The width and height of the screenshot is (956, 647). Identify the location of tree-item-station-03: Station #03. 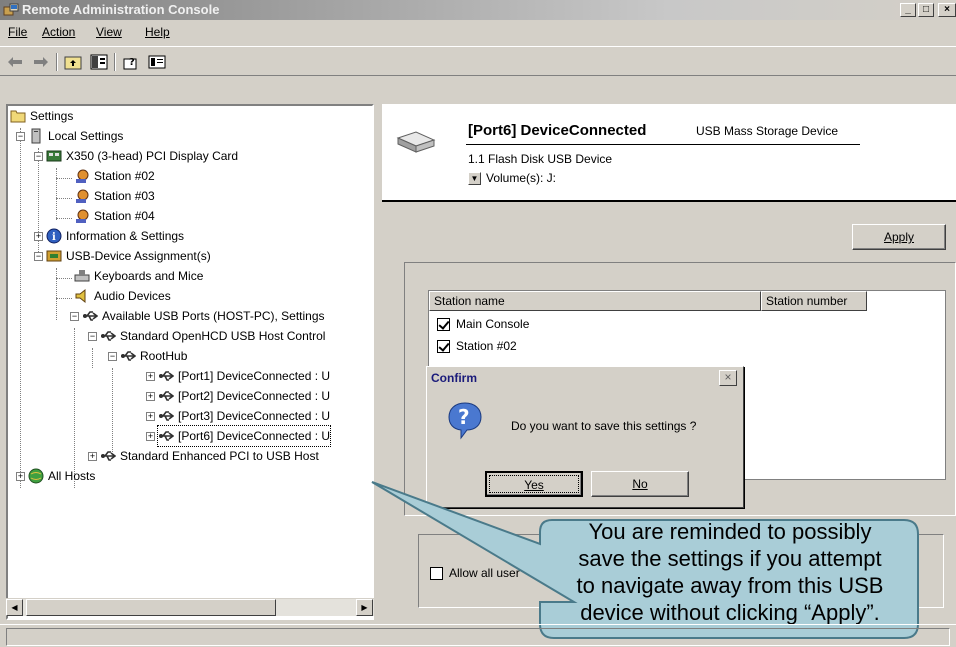
(114, 196).